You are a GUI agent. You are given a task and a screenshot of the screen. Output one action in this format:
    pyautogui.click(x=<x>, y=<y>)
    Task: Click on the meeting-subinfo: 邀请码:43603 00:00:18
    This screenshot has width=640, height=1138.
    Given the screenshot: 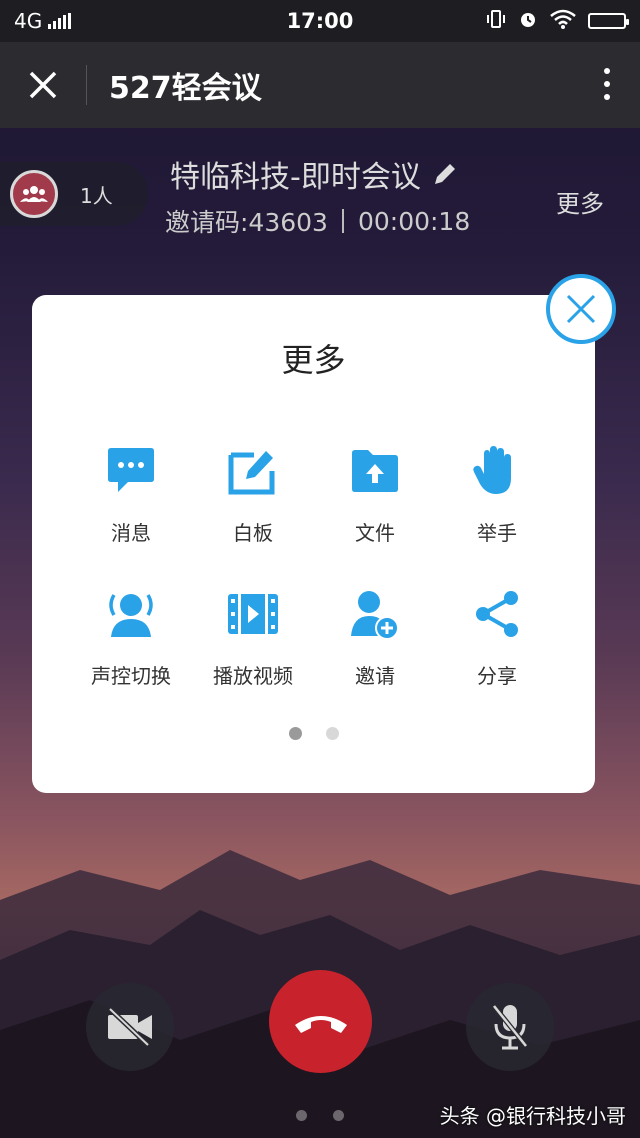 What is the action you would take?
    pyautogui.click(x=317, y=221)
    